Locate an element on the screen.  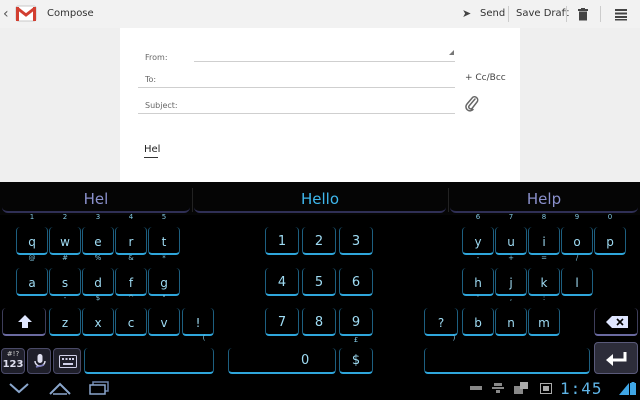
key-z: -z is located at coordinates (65, 315).